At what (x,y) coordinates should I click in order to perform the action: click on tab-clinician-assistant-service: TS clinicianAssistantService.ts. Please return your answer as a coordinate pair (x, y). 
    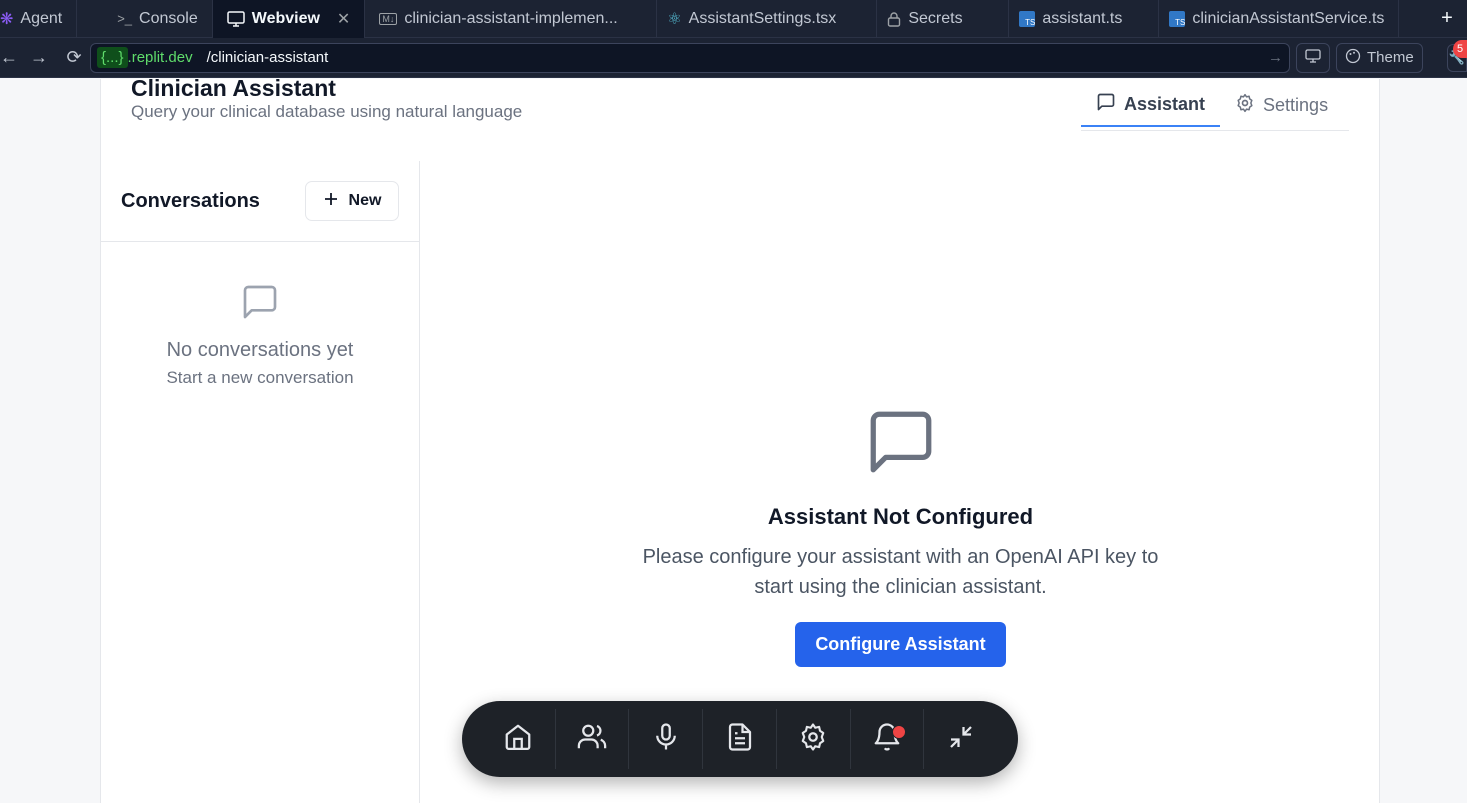
    Looking at the image, I should click on (1279, 19).